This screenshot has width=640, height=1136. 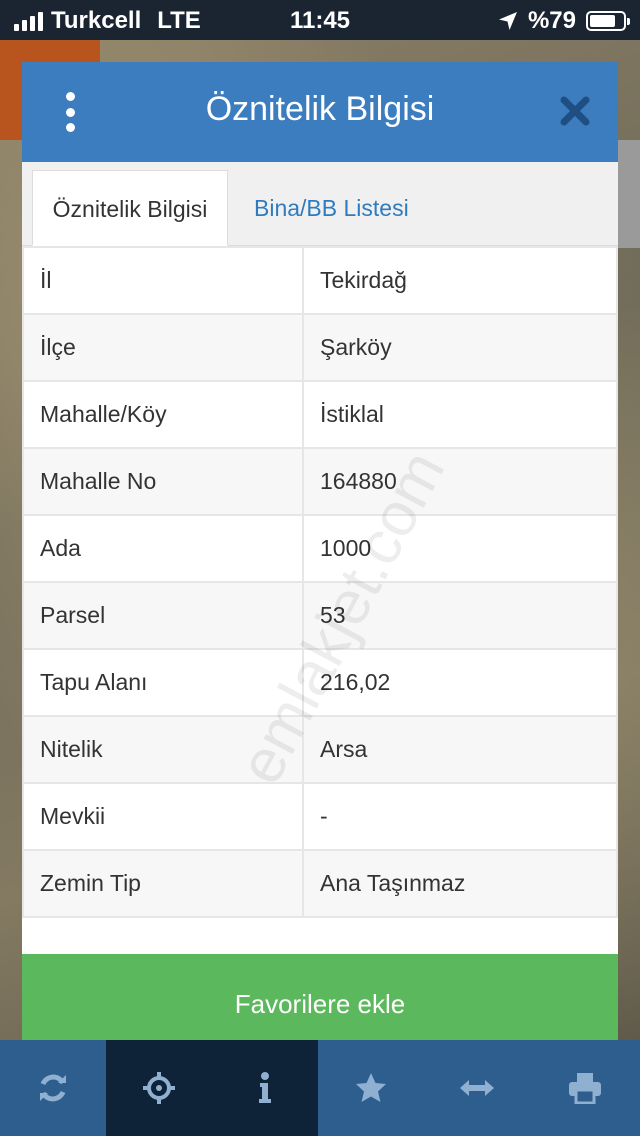 I want to click on attribute-value: -, so click(x=460, y=816).